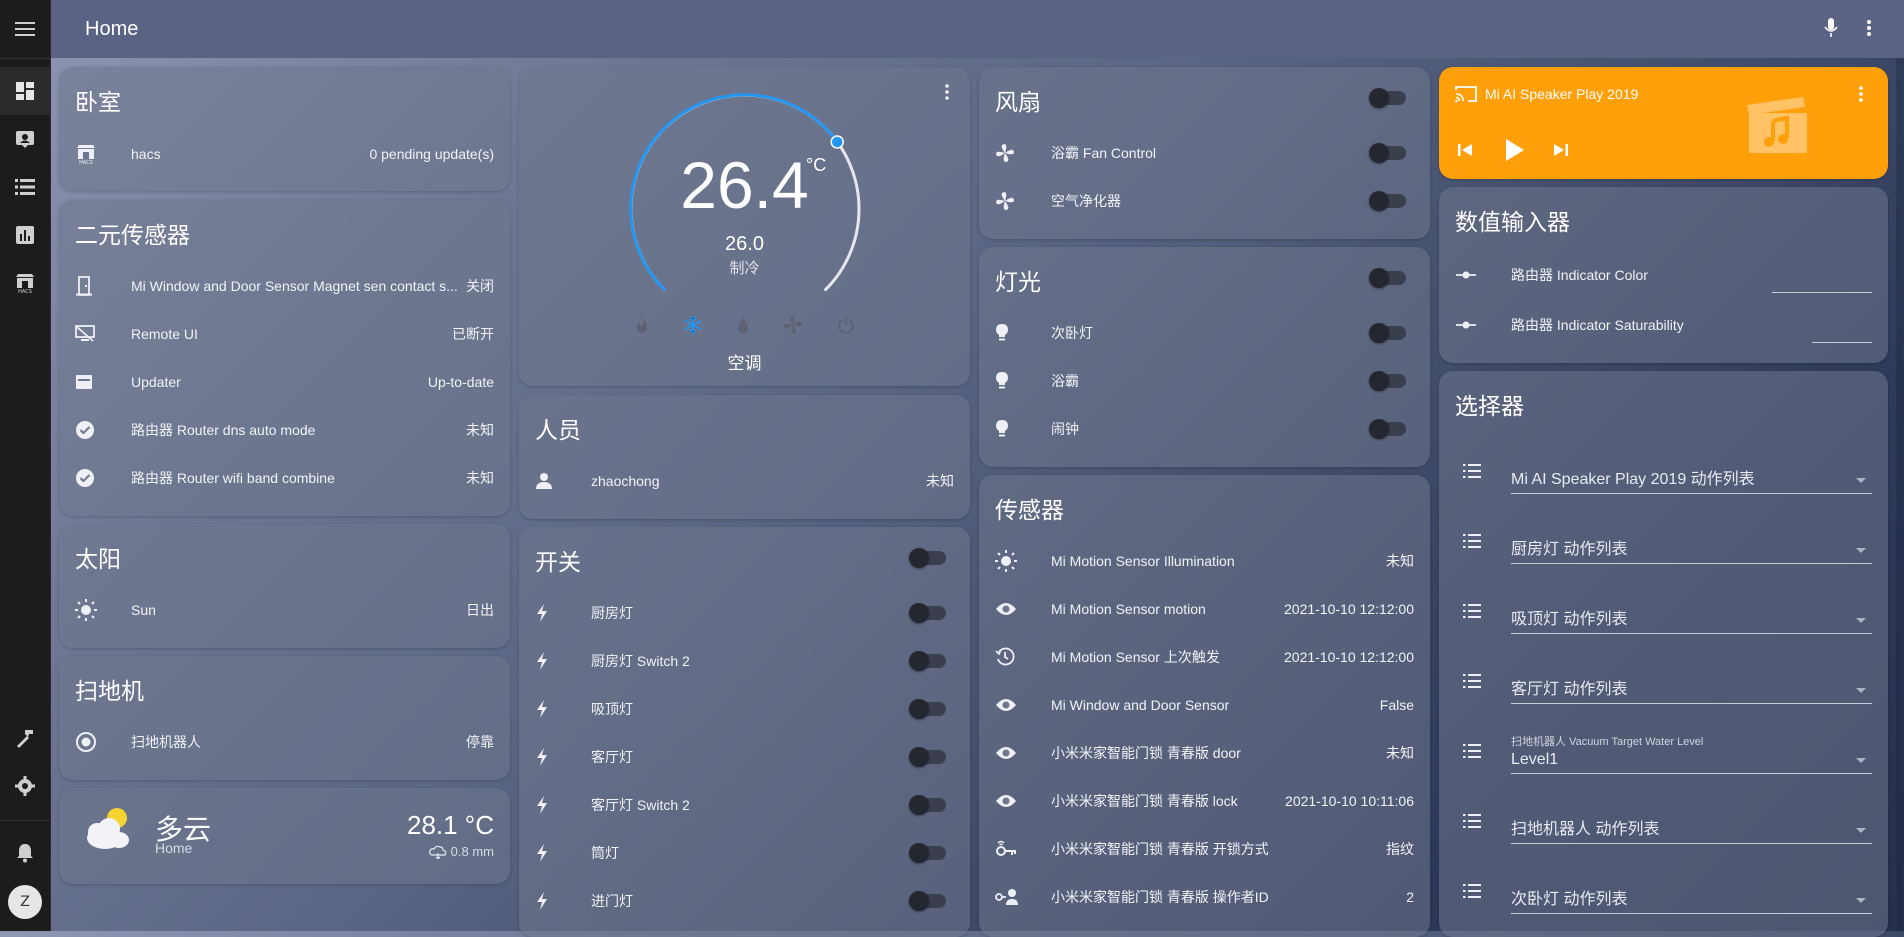 The height and width of the screenshot is (937, 1904). What do you see at coordinates (744, 805) in the screenshot?
I see `switch-row: 客厅灯 Switch 2` at bounding box center [744, 805].